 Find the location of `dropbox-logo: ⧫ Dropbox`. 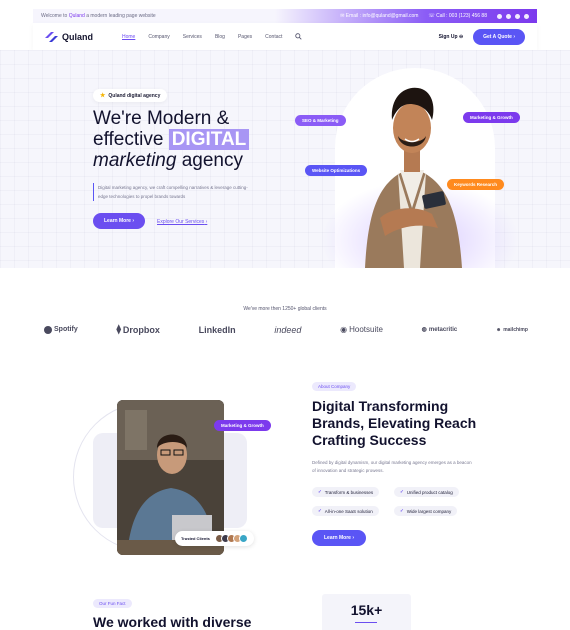

dropbox-logo: ⧫ Dropbox is located at coordinates (137, 329).